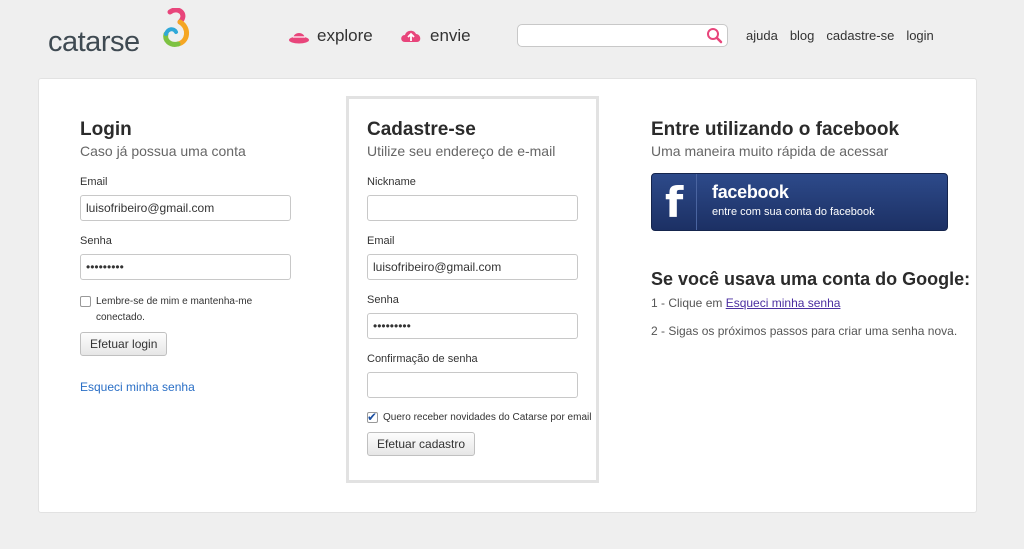 The width and height of the screenshot is (1024, 549). I want to click on google-title: Se você usava uma conta do Google:, so click(811, 279).